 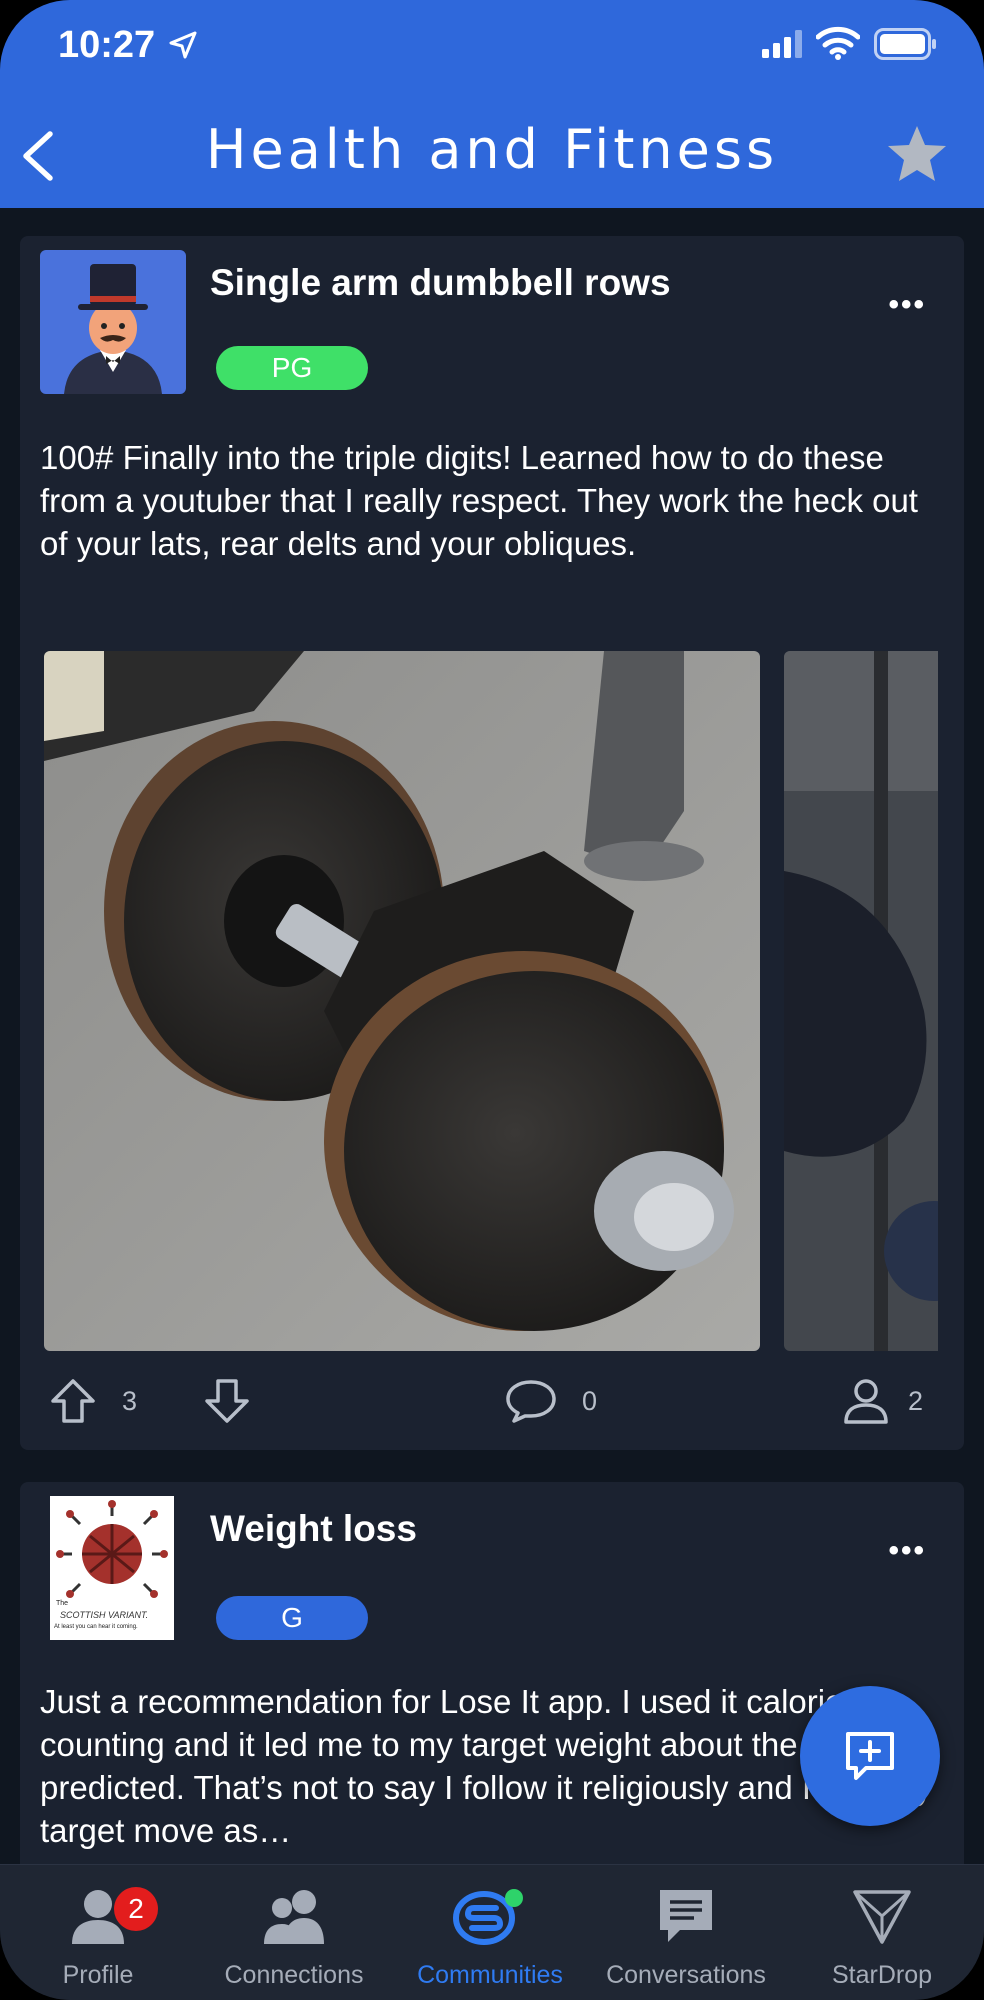 What do you see at coordinates (130, 1400) in the screenshot?
I see `upvote-count: 3` at bounding box center [130, 1400].